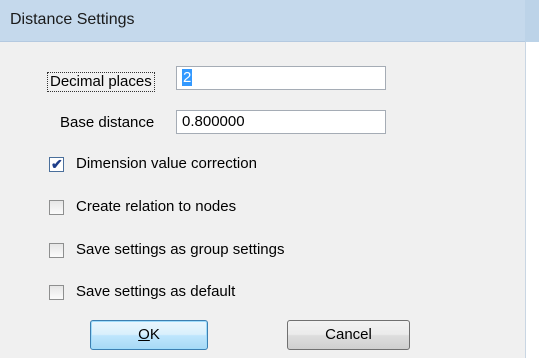 Image resolution: width=539 pixels, height=358 pixels. Describe the element at coordinates (154, 334) in the screenshot. I see `ok-label-rest: K` at that location.